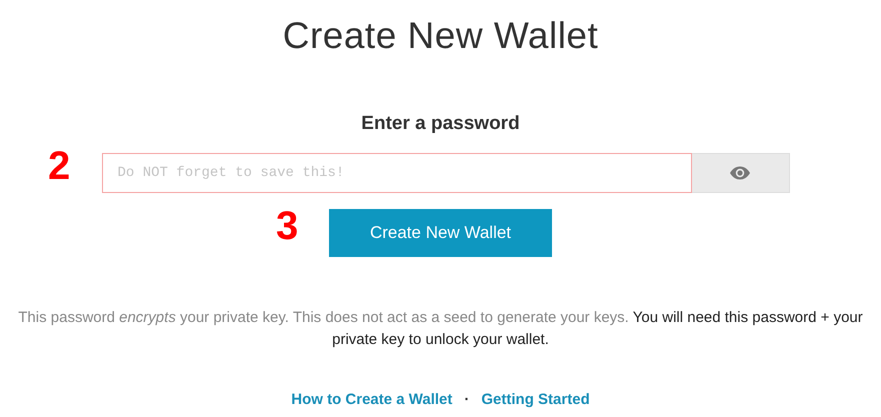  I want to click on help-link: How to Create a Wallet, so click(371, 399).